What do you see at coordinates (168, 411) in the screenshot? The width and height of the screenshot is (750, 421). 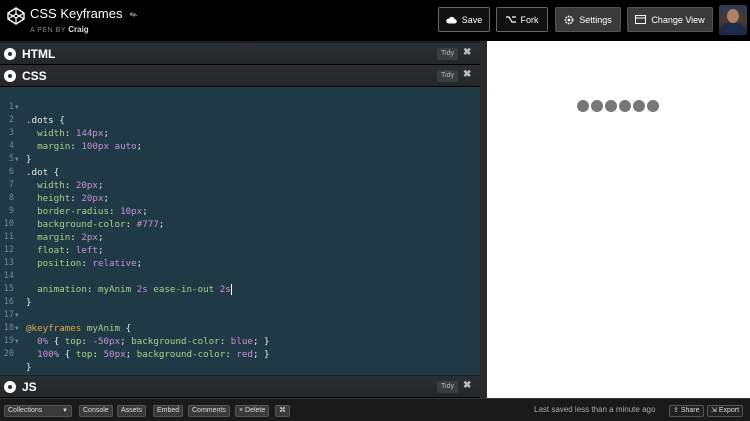 I see `embed-button: Embed` at bounding box center [168, 411].